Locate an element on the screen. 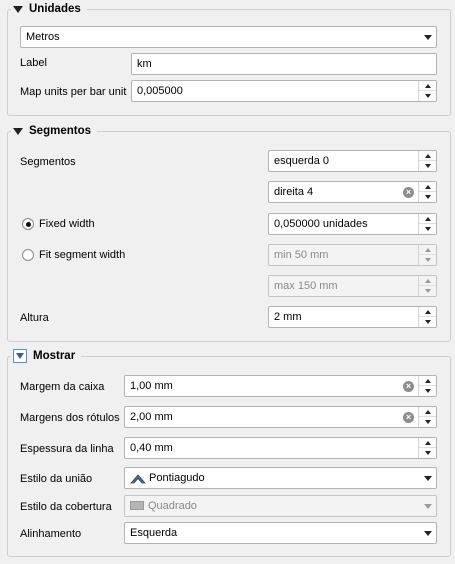  margem-caixa-value: 1,00 mm is located at coordinates (151, 386).